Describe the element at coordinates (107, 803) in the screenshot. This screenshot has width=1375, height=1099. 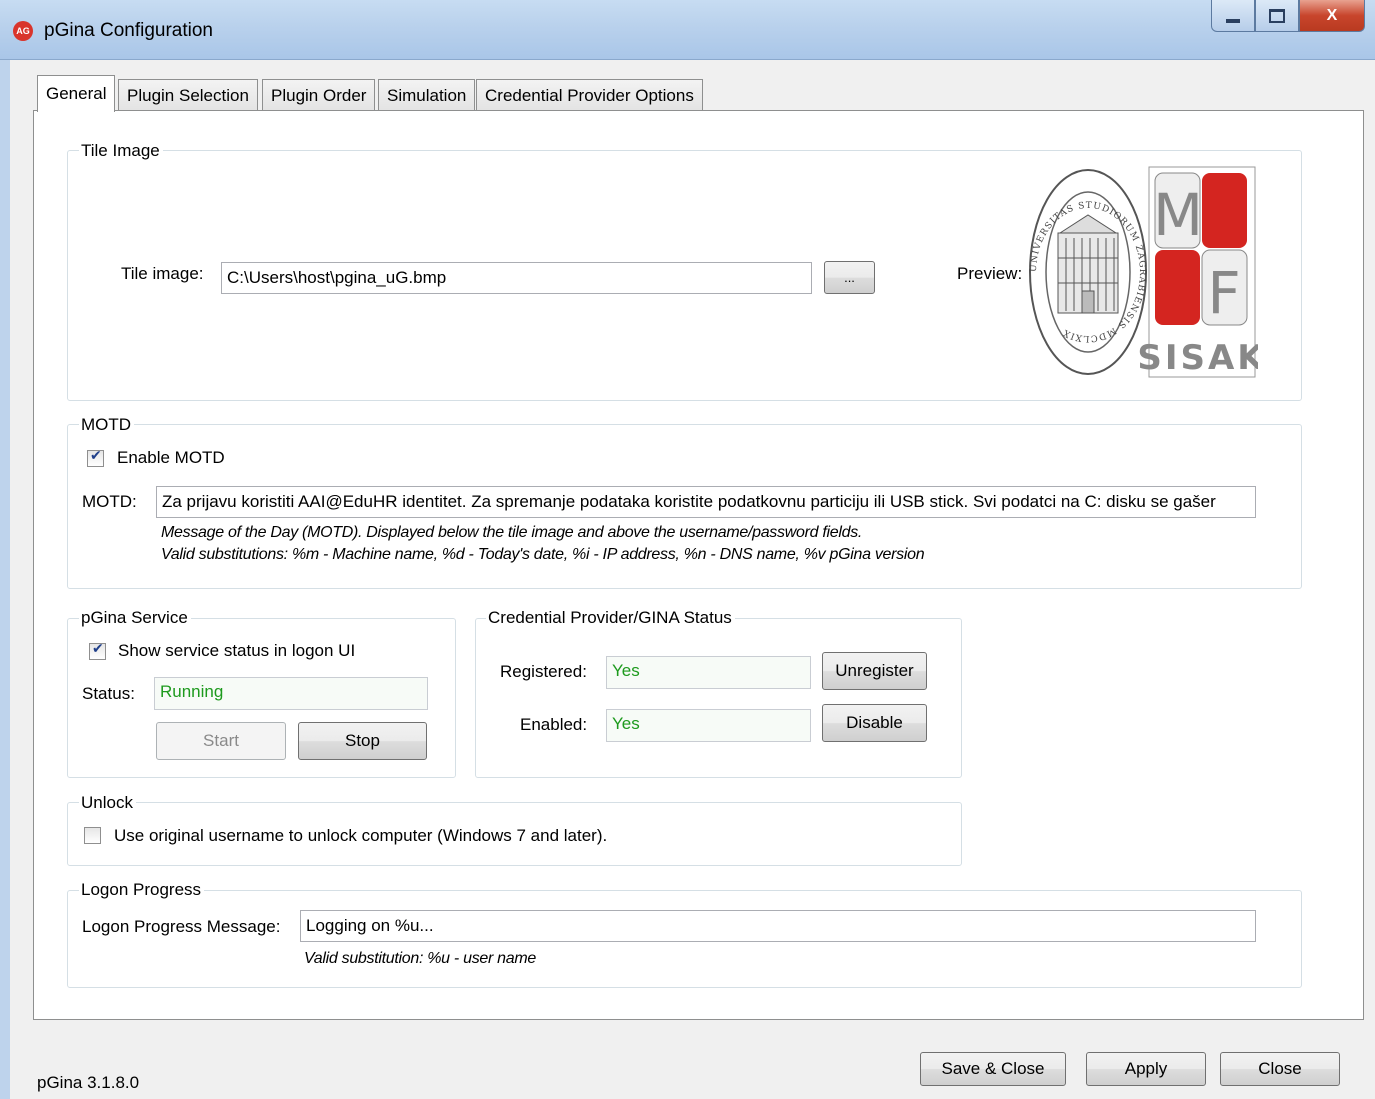
I see `unlock-group-label: Unlock` at that location.